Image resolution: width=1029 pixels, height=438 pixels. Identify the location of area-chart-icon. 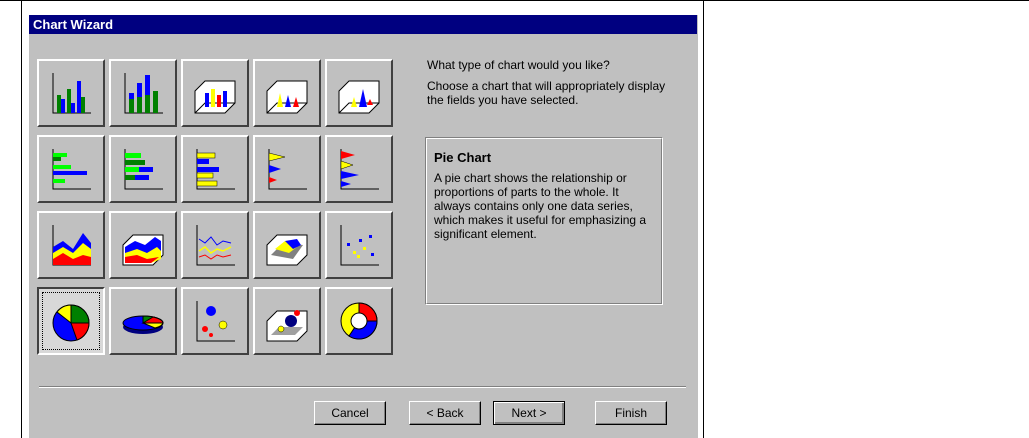
(71, 245).